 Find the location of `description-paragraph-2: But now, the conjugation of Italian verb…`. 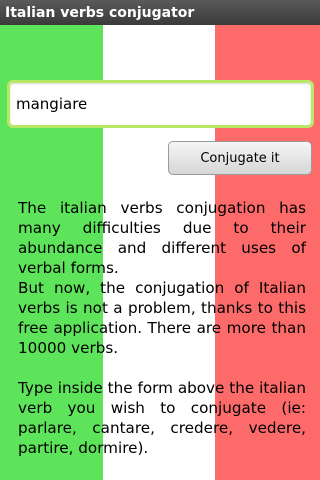

description-paragraph-2: But now, the conjugation of Italian verb… is located at coordinates (162, 318).